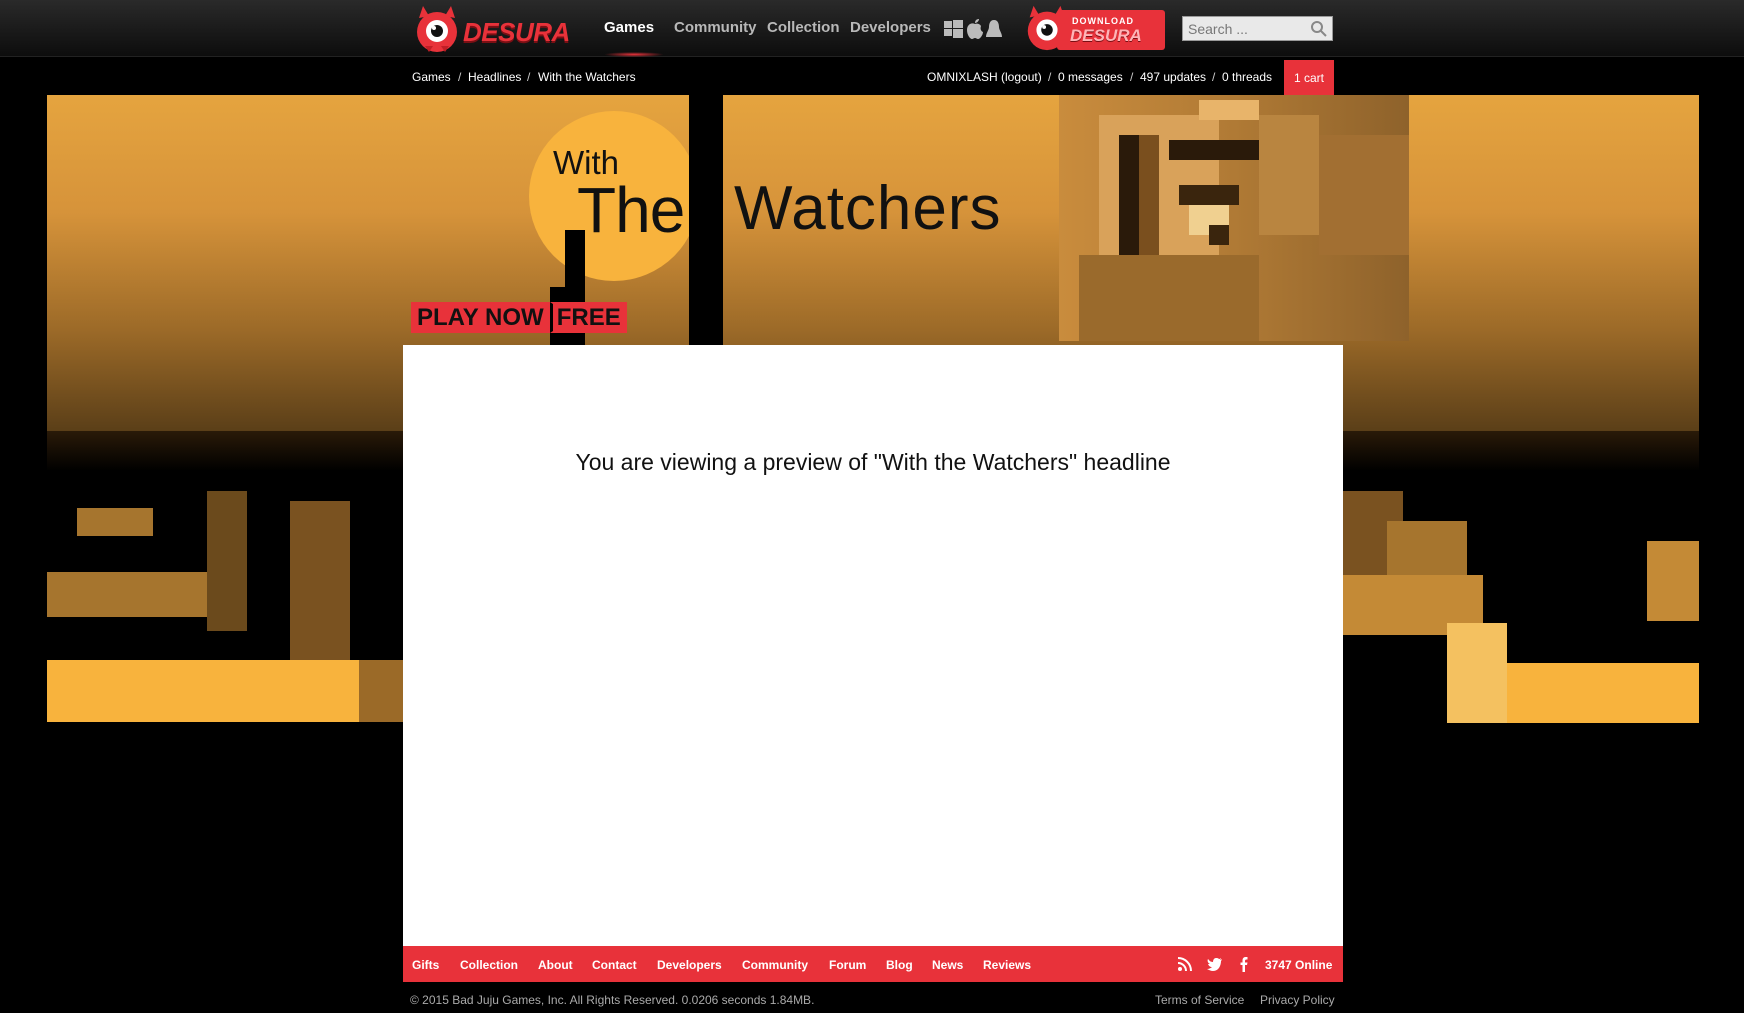 This screenshot has height=1013, width=1744. Describe the element at coordinates (587, 77) in the screenshot. I see `breadcrumb-current: With the Watchers` at that location.